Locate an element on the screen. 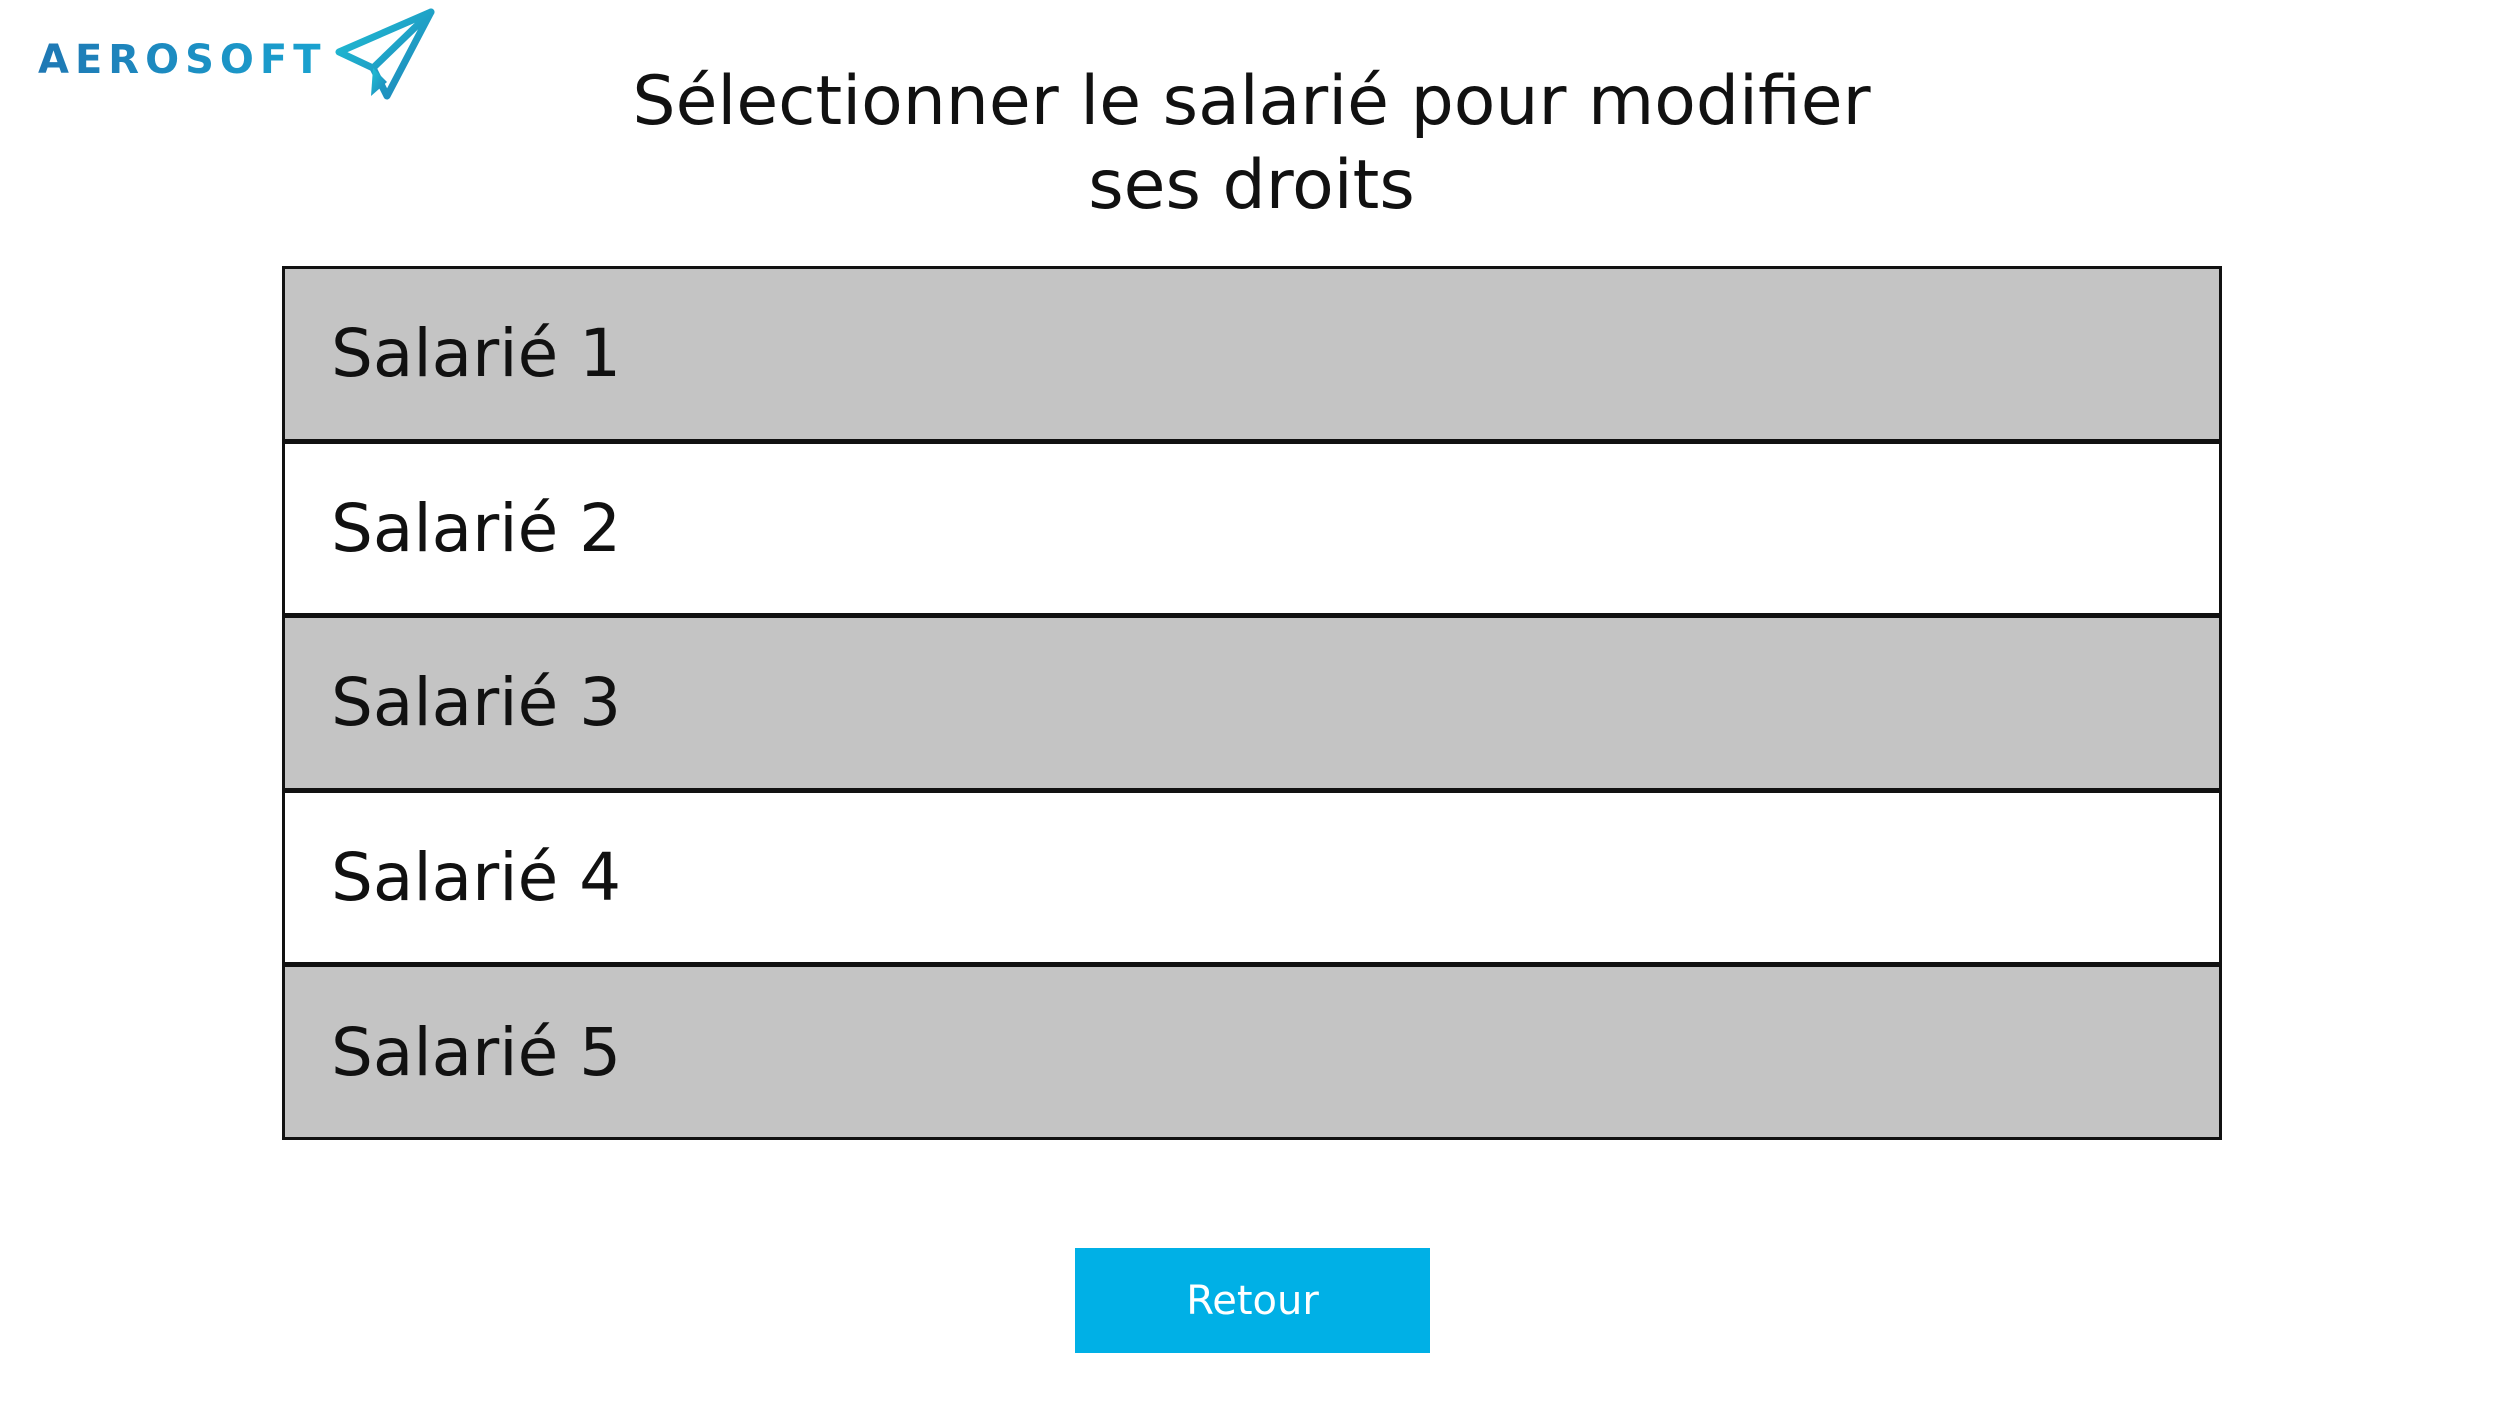 Image resolution: width=2503 pixels, height=1417 pixels. back-button: Retour is located at coordinates (1252, 1300).